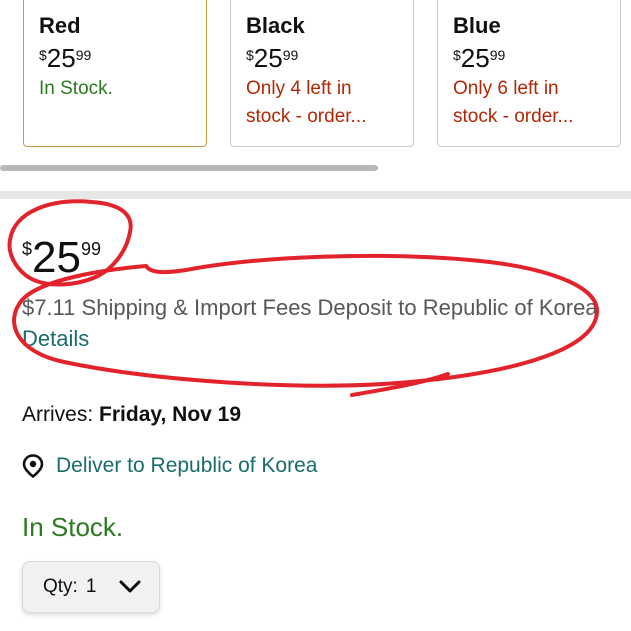 The height and width of the screenshot is (631, 631). I want to click on chevron-down-icon, so click(130, 586).